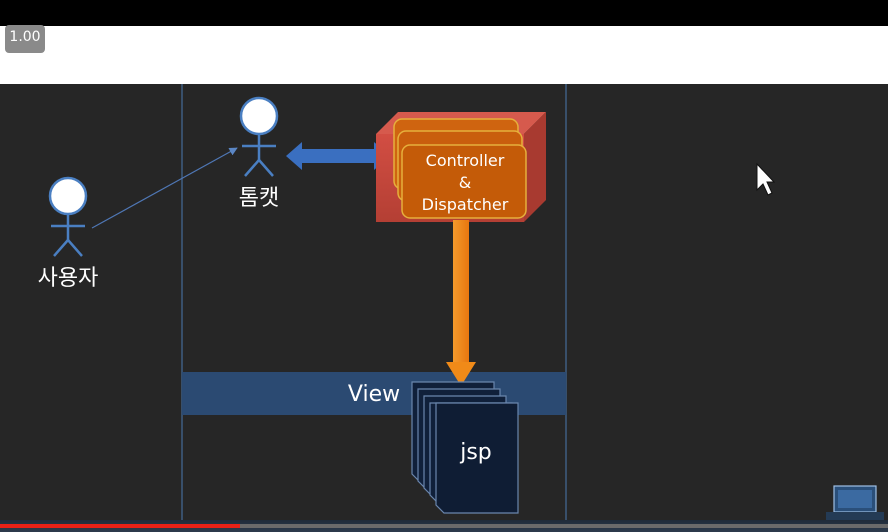 This screenshot has width=888, height=532. I want to click on controller-label-line3: Dispatcher, so click(465, 204).